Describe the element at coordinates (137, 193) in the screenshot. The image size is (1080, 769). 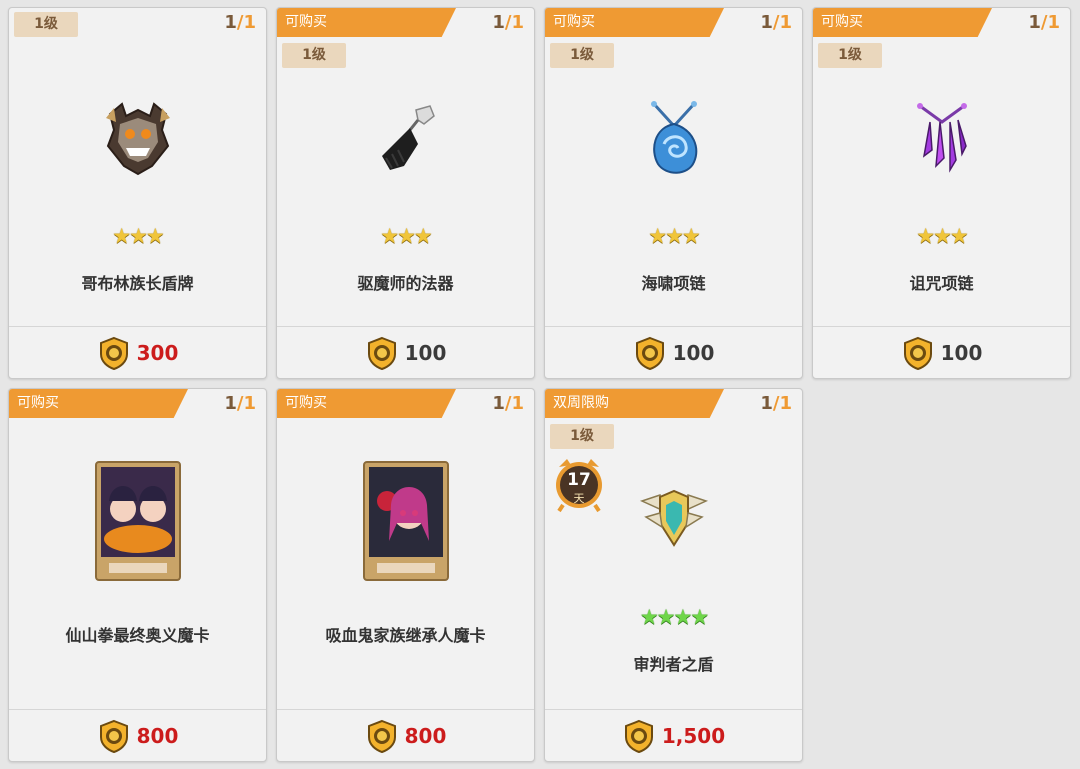
I see `shop-item-card: 1级 1/1 ★★★ 哥布林族长盾牌 300` at that location.